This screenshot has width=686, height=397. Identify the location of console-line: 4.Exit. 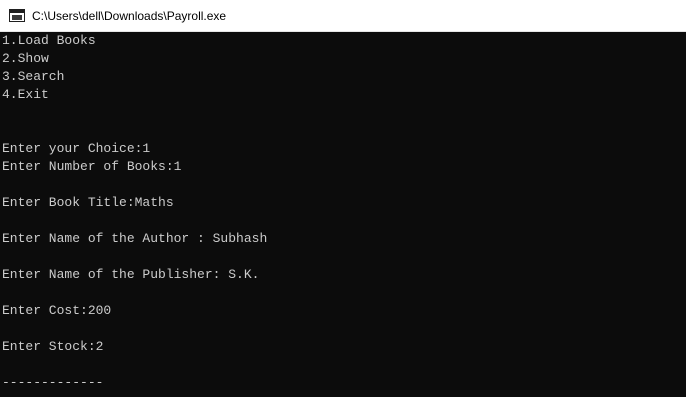
(25, 94).